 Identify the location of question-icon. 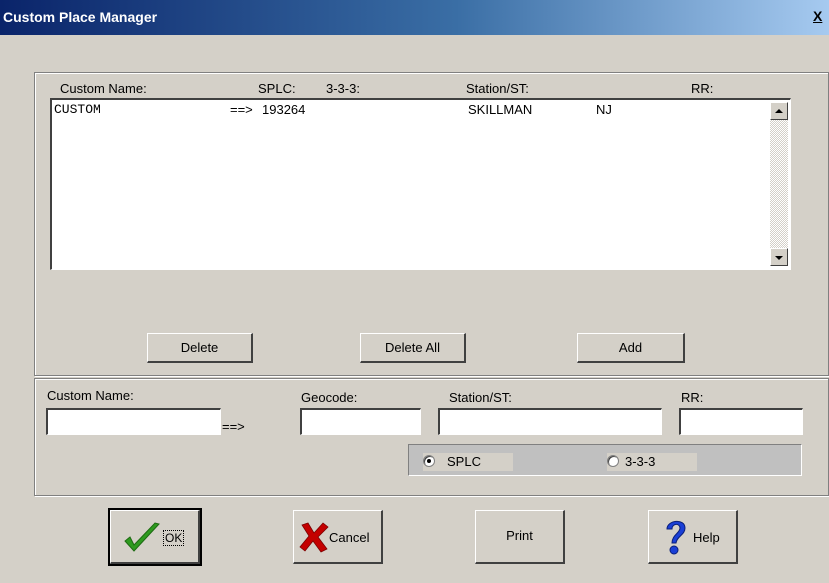
(676, 537).